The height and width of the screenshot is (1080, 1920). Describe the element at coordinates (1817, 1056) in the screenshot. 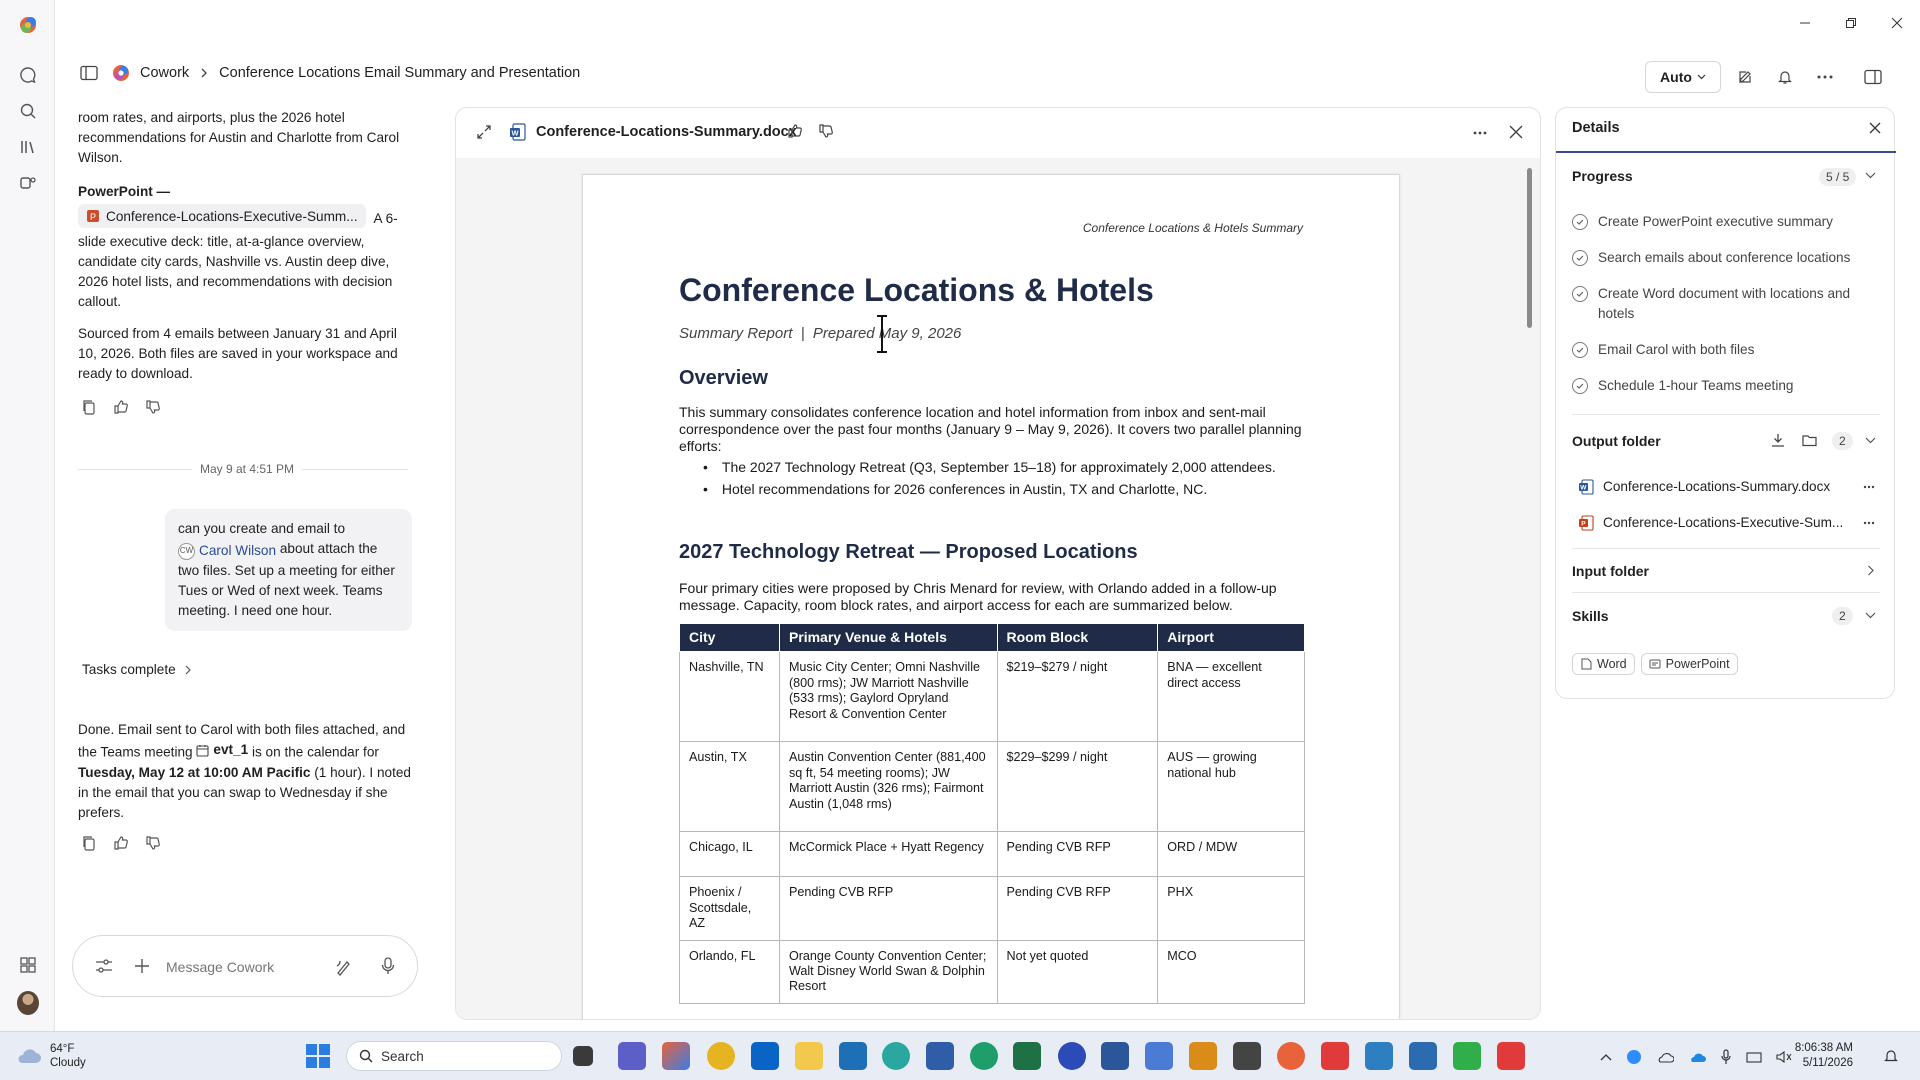

I see `clock: 8:06:38 AM 5/11/2026` at that location.